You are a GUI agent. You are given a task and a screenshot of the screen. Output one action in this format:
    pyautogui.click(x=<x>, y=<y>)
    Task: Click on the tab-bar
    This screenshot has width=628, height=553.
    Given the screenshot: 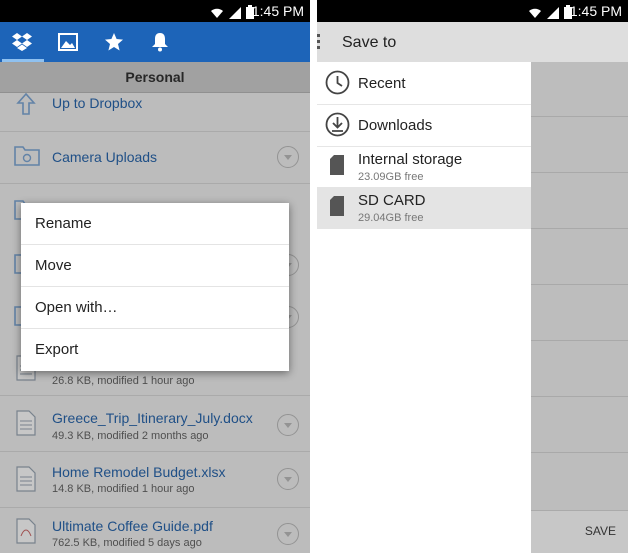 What is the action you would take?
    pyautogui.click(x=155, y=42)
    